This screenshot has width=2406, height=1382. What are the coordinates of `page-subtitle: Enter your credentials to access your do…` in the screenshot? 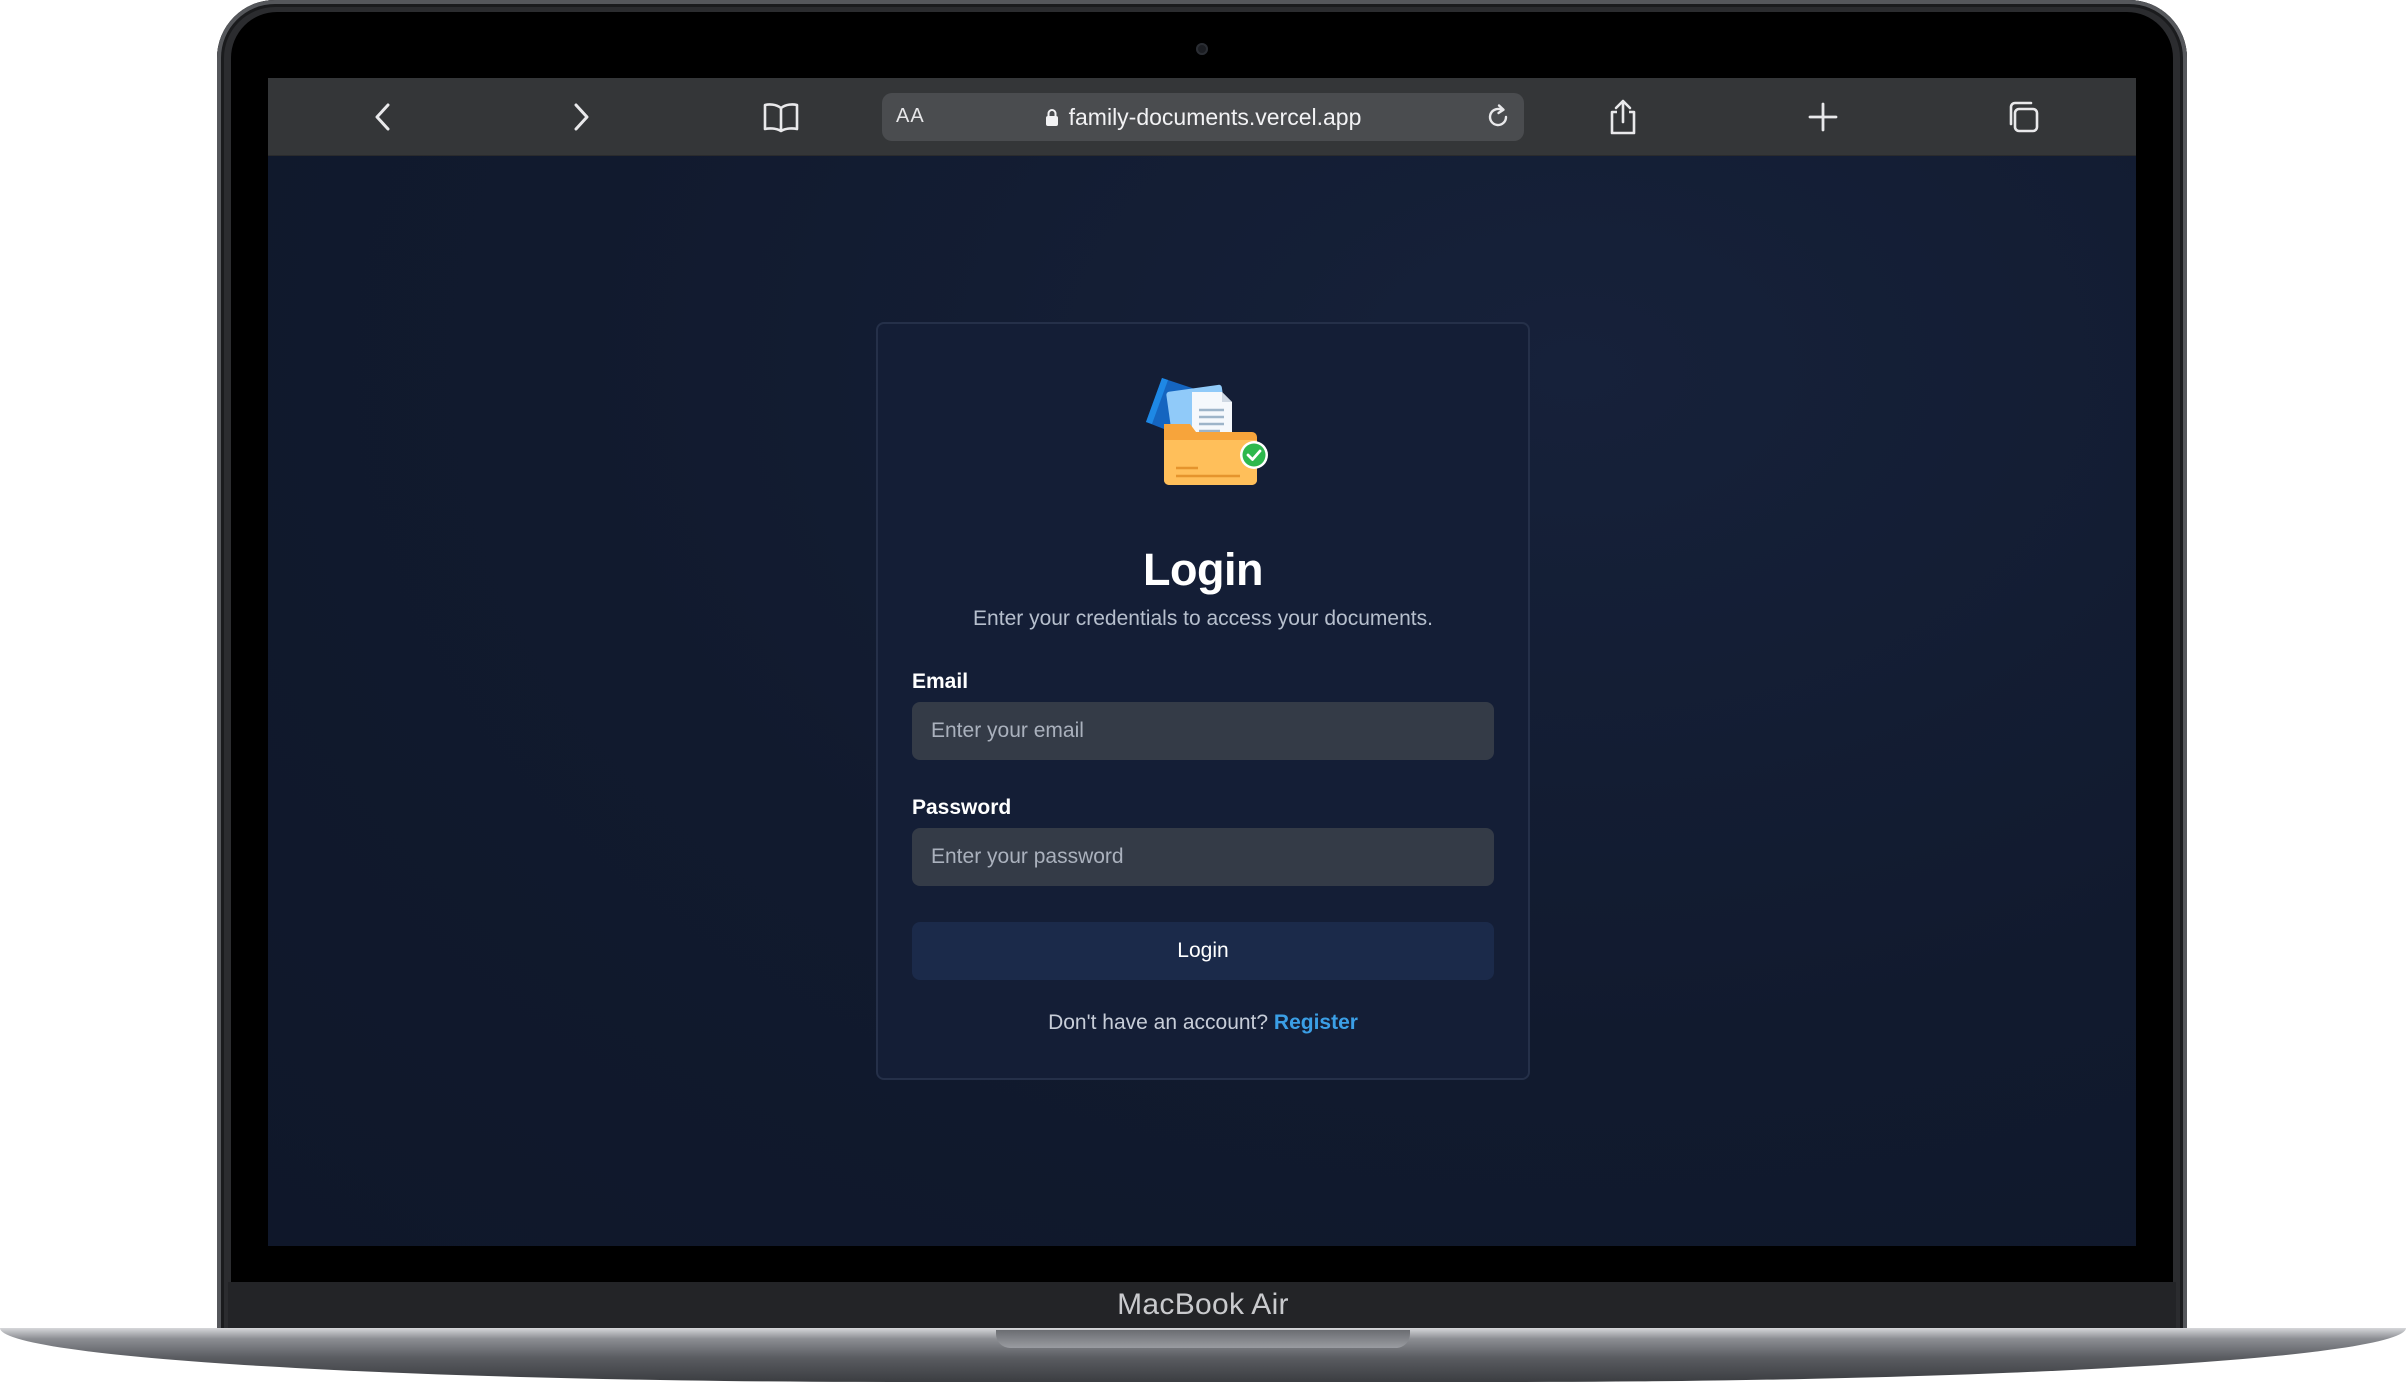 It's located at (1203, 618).